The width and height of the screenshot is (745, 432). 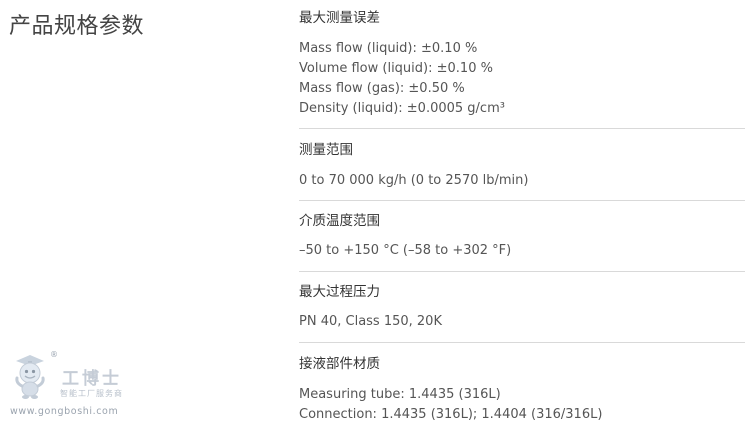 I want to click on spec-values: 0 to 70 000 kg/h (0 to 2570 lb/min), so click(x=522, y=181).